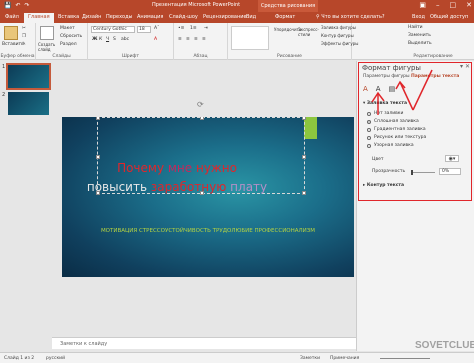 This screenshot has width=474, height=363. I want to click on comments-toggle: Примечания, so click(344, 358).